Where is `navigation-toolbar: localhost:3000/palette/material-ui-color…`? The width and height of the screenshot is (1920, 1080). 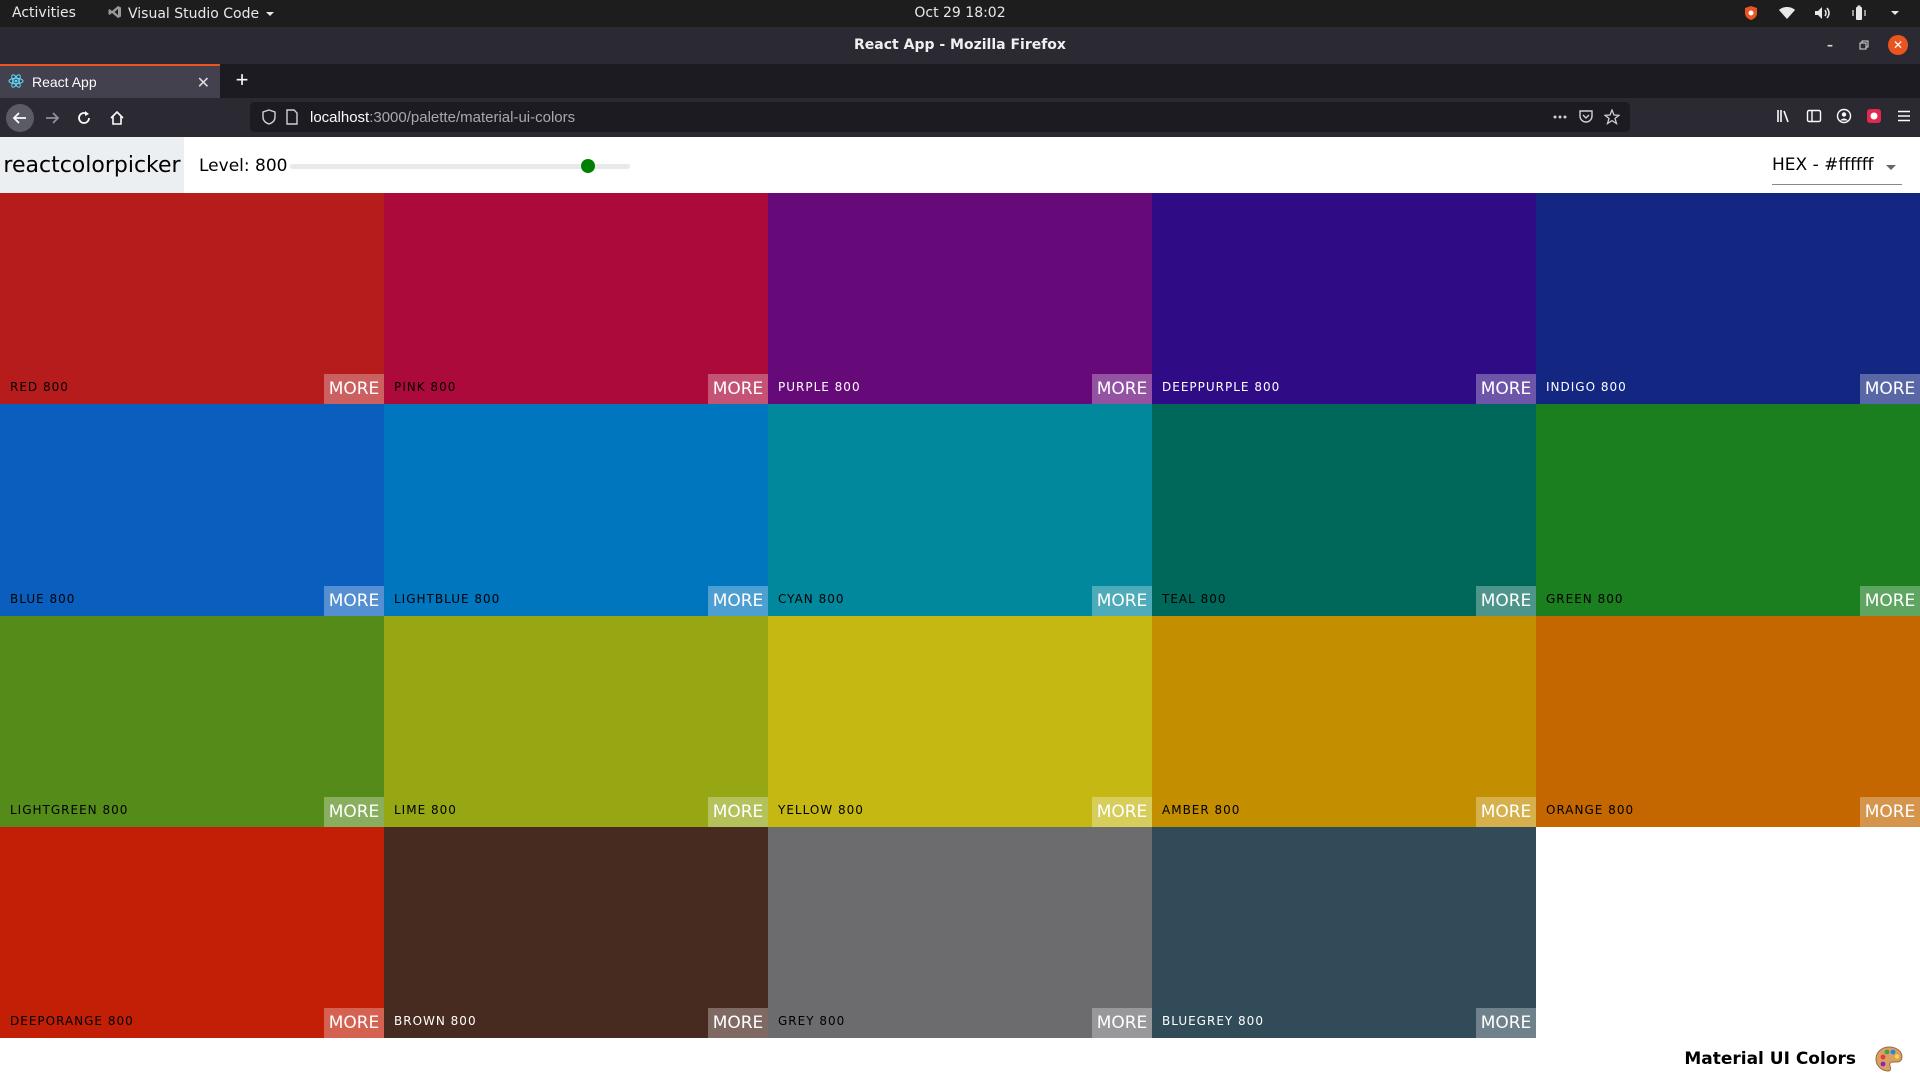 navigation-toolbar: localhost:3000/palette/material-ui-color… is located at coordinates (960, 117).